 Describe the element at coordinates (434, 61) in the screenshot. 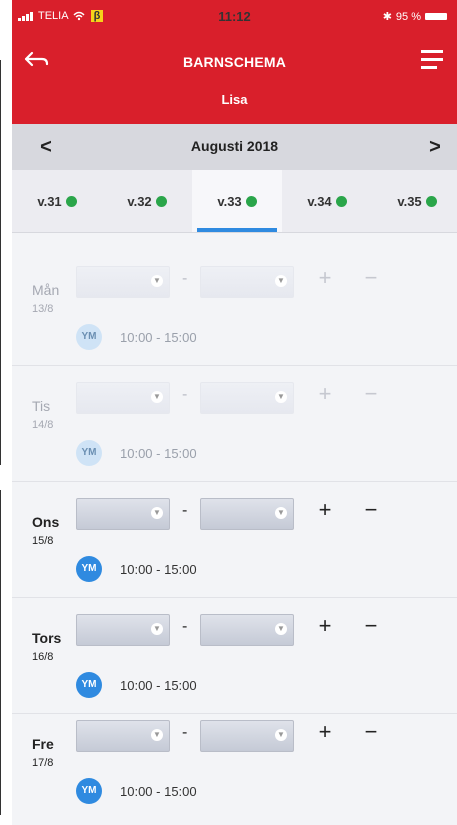

I see `menu-button` at that location.